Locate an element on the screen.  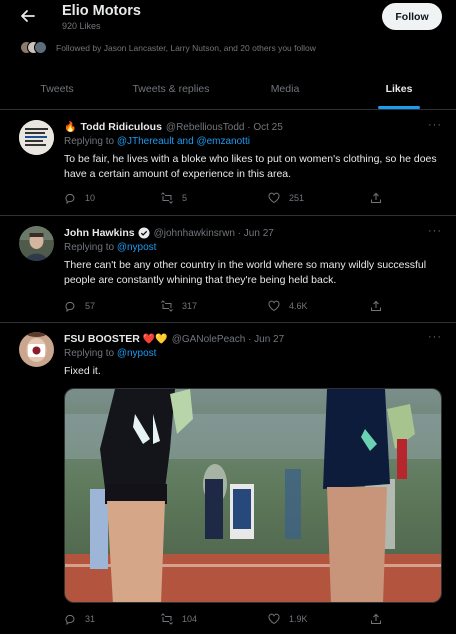
reply-button: 10 is located at coordinates (79, 198).